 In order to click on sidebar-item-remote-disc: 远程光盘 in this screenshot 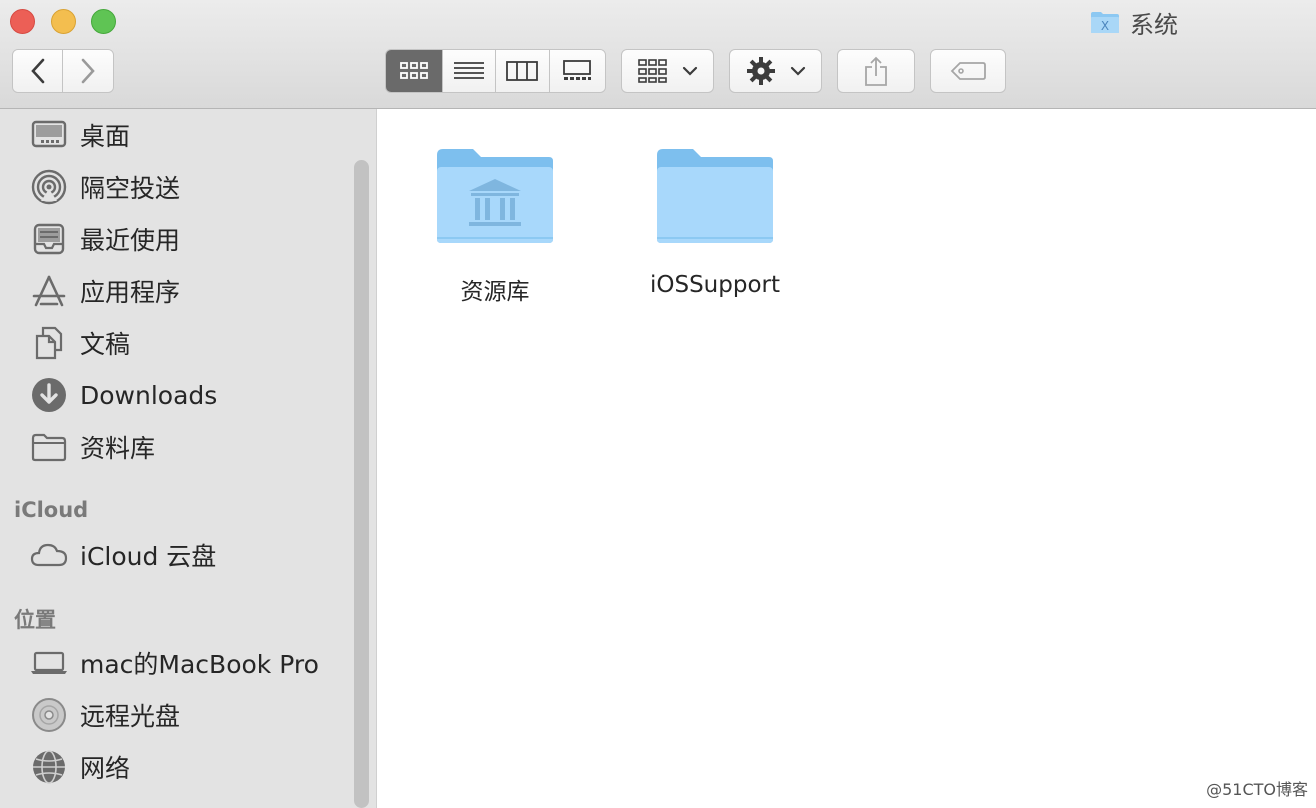, I will do `click(175, 715)`.